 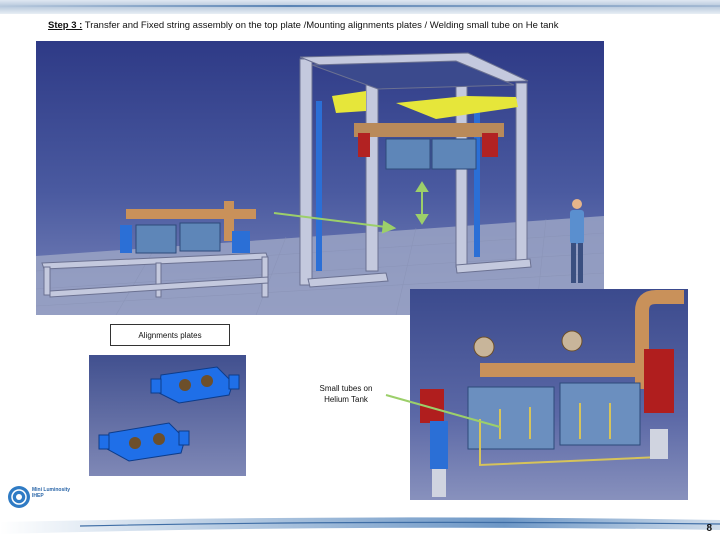 I want to click on logo: Mini Luminosity IHEP, so click(x=41, y=499).